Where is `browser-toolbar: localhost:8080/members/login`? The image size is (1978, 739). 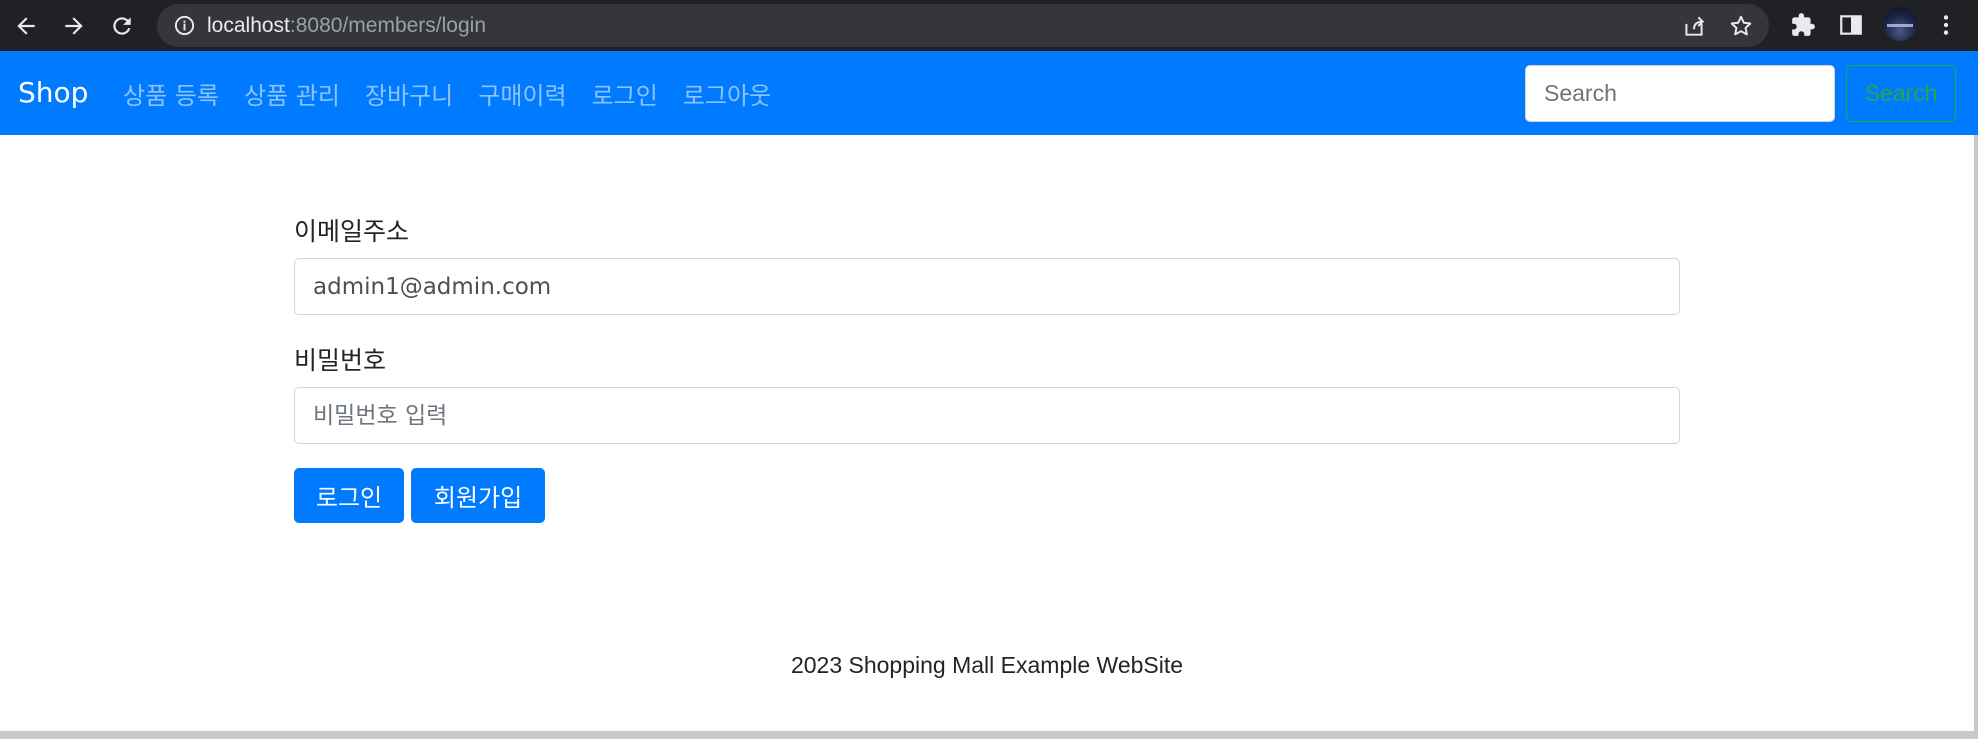
browser-toolbar: localhost:8080/members/login is located at coordinates (989, 25).